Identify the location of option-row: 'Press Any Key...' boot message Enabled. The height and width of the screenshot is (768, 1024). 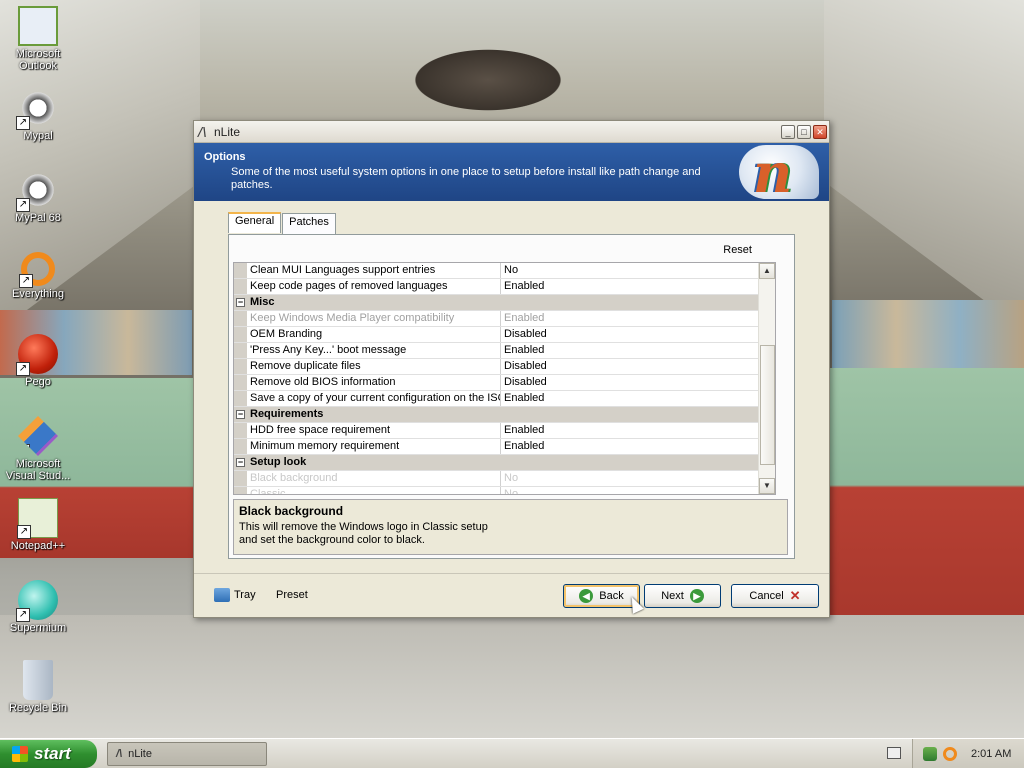
(504, 351).